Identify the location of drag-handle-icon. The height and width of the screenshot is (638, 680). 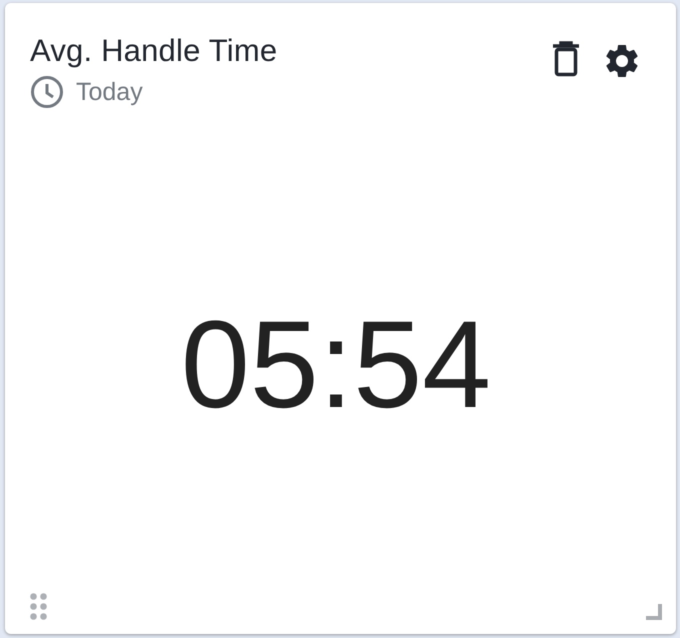
(38, 606).